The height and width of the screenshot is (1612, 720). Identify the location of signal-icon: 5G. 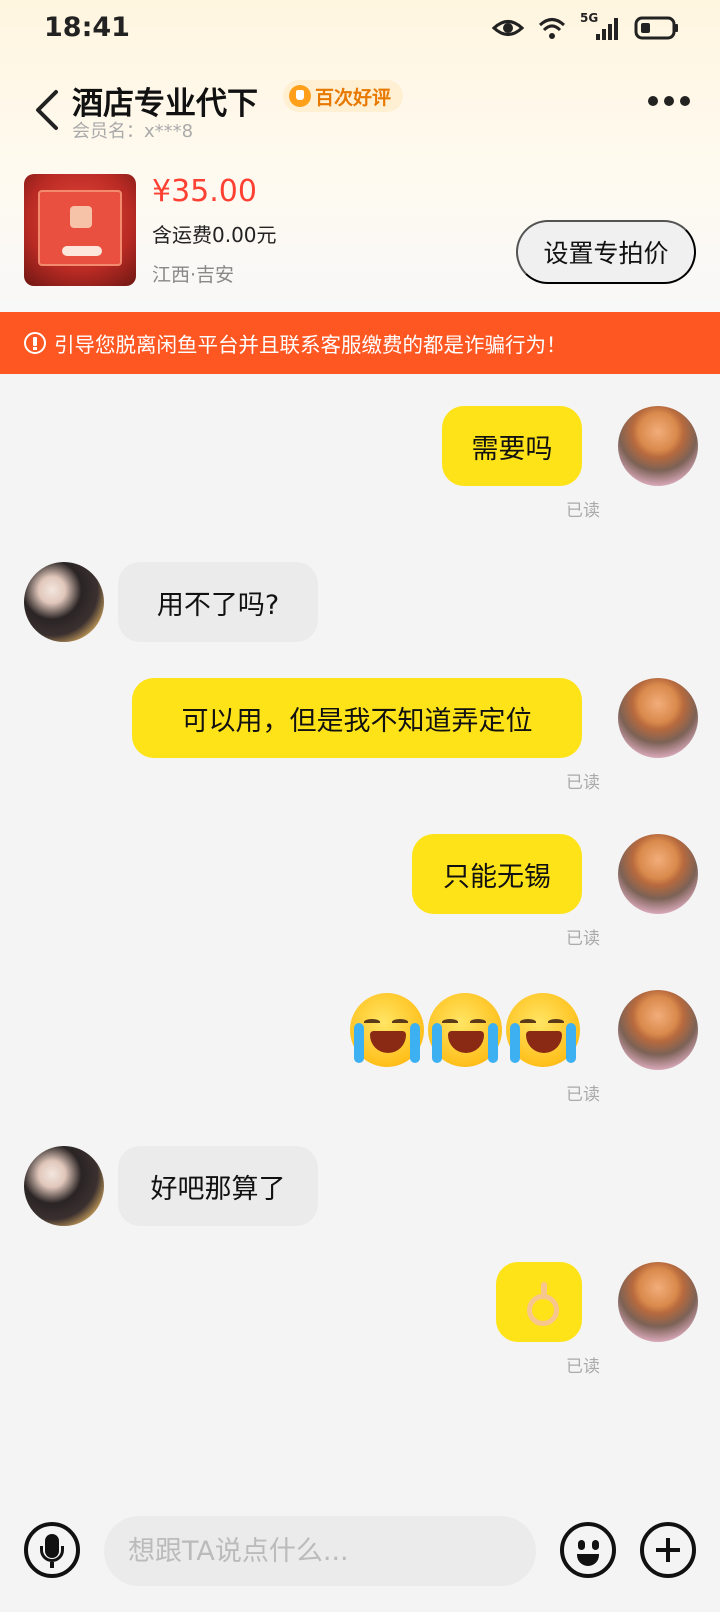
(600, 26).